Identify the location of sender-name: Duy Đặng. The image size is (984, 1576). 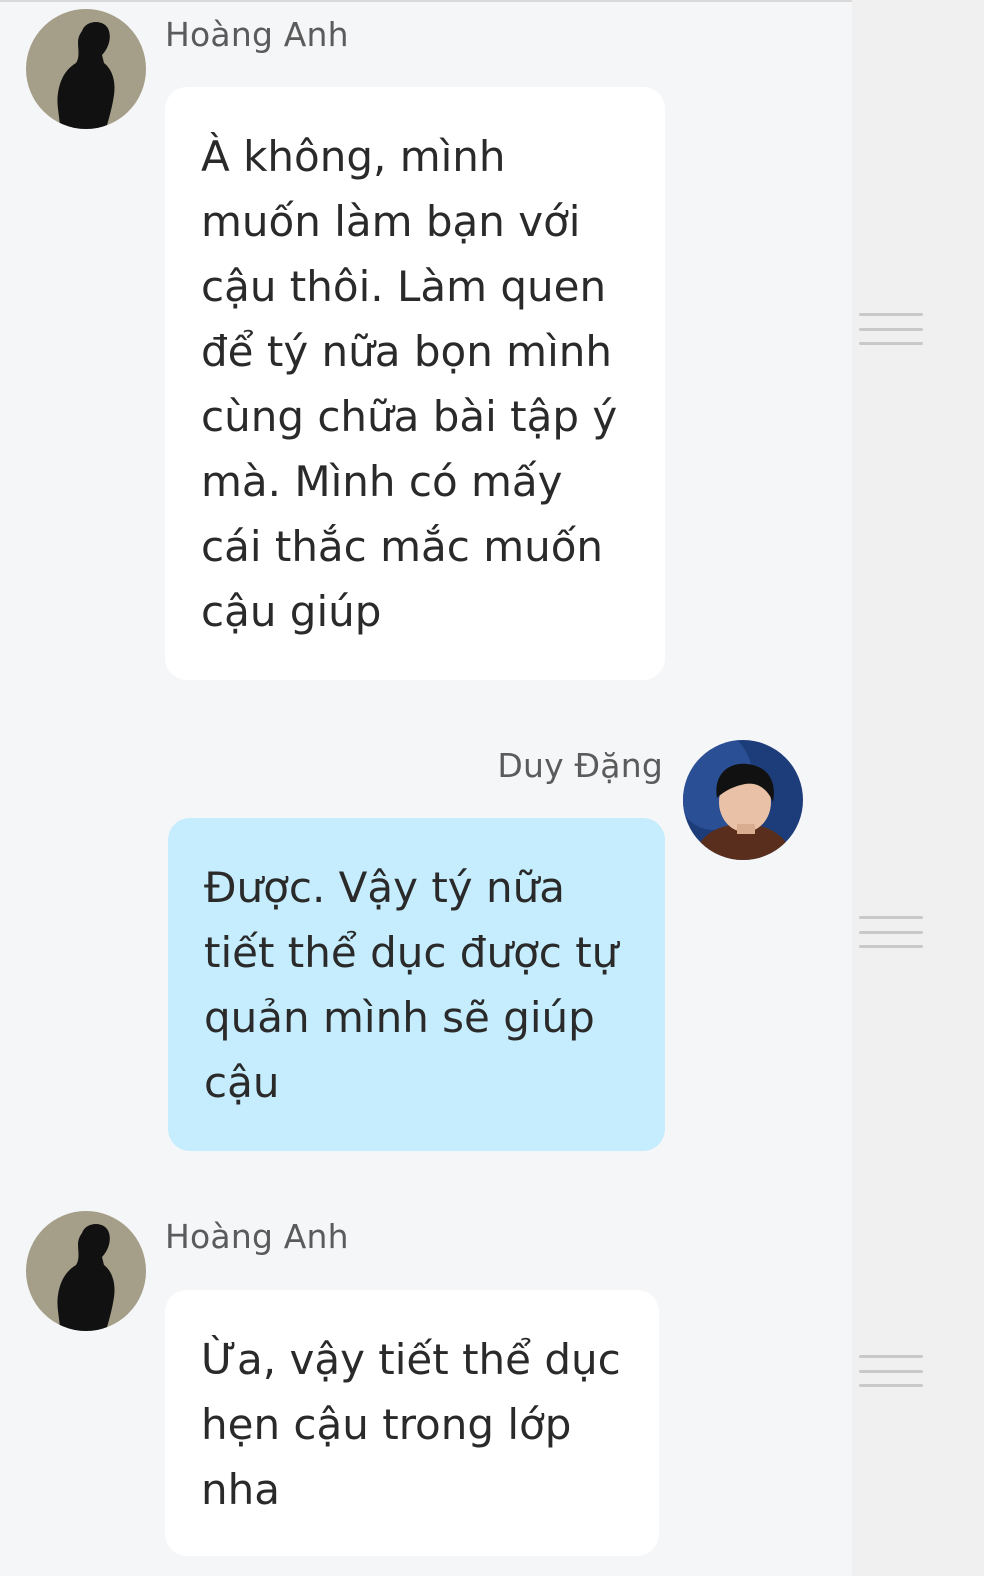
(580, 765).